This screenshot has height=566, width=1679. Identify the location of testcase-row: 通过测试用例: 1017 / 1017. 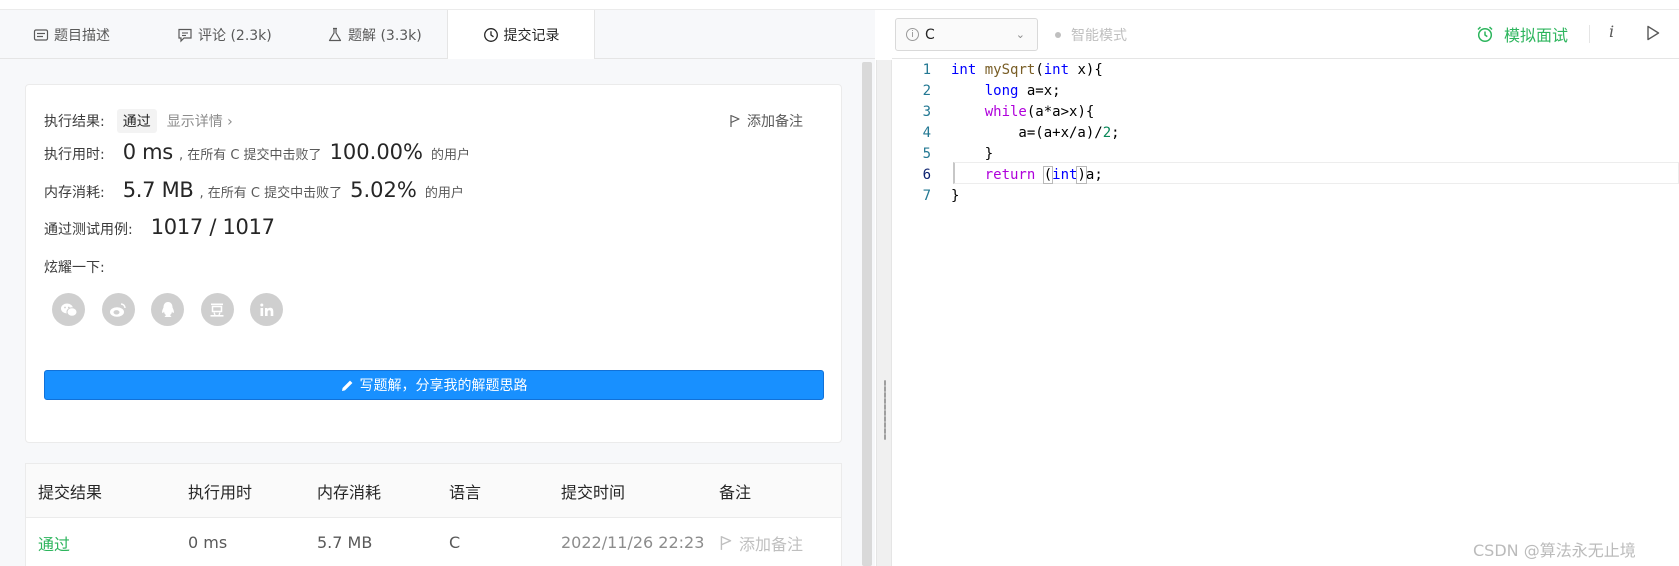
(162, 227).